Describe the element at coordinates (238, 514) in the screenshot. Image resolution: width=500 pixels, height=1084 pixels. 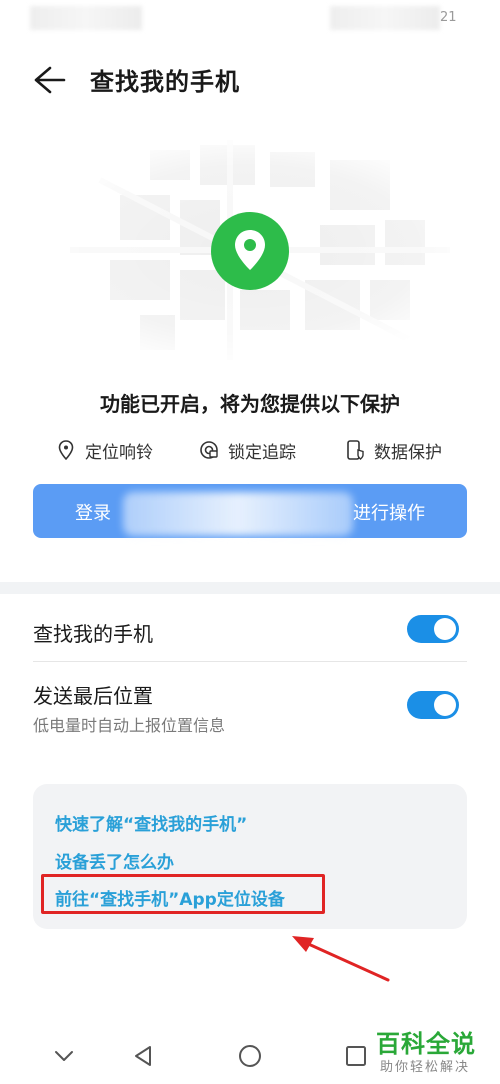
I see `redacted-account` at that location.